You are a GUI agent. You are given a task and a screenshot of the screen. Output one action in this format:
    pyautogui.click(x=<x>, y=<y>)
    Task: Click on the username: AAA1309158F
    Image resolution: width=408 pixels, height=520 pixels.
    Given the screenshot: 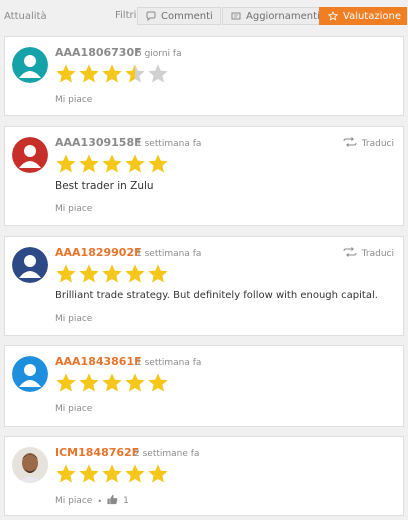 What is the action you would take?
    pyautogui.click(x=98, y=142)
    